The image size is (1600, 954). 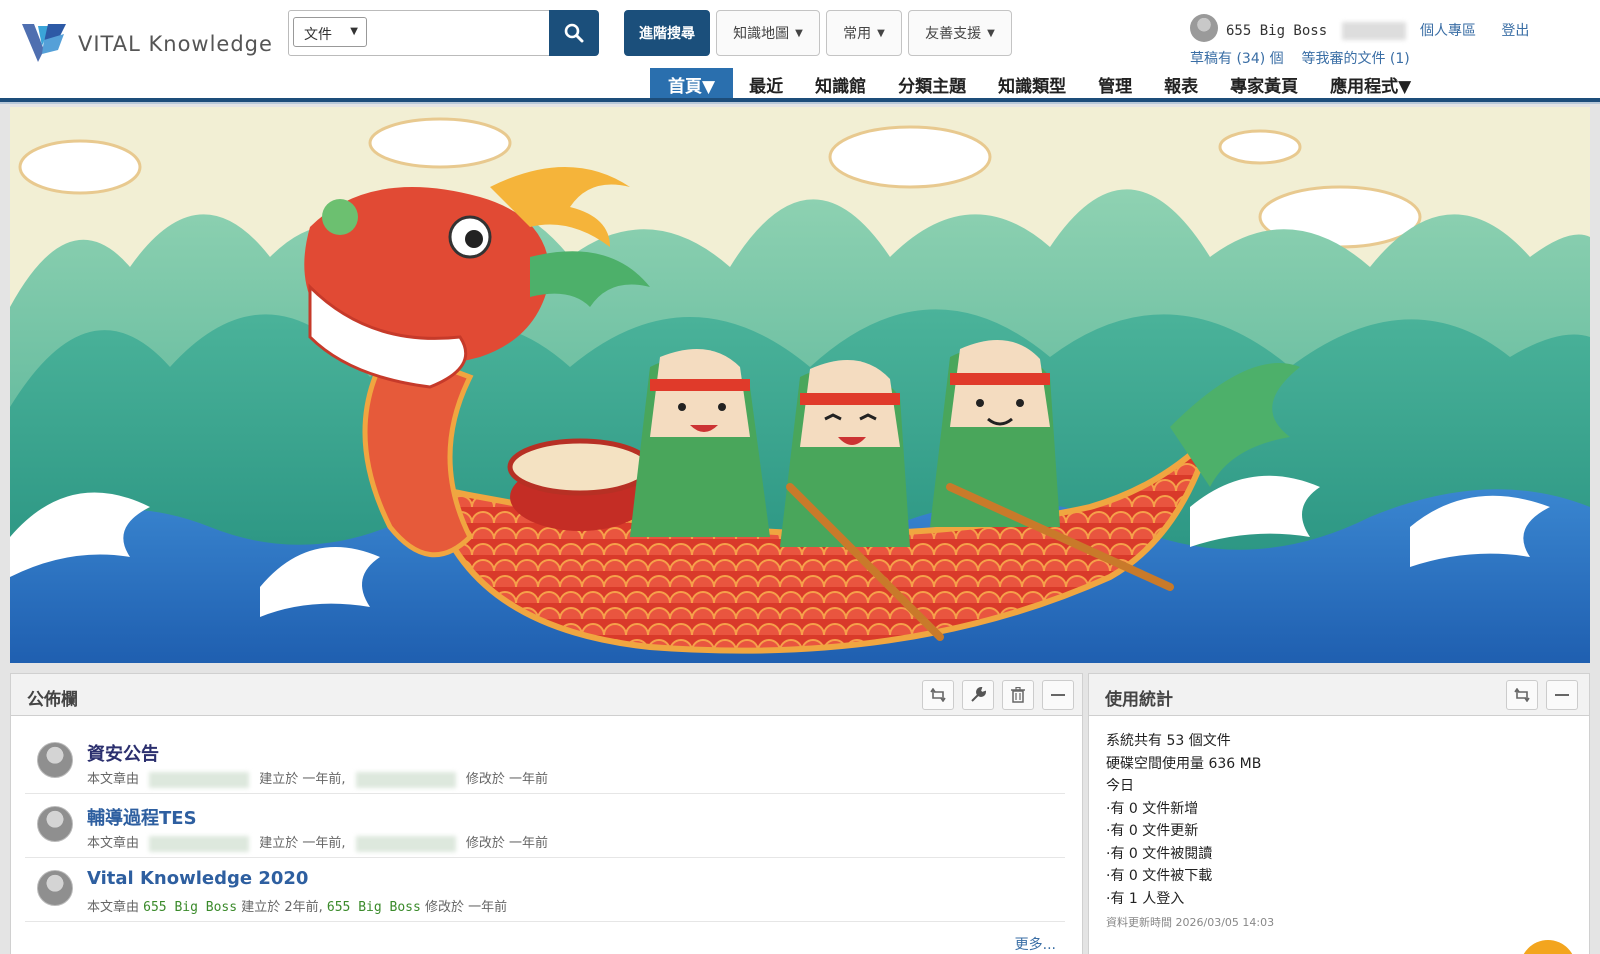 What do you see at coordinates (190, 907) in the screenshot?
I see `post-author-link: 655 Big Boss` at bounding box center [190, 907].